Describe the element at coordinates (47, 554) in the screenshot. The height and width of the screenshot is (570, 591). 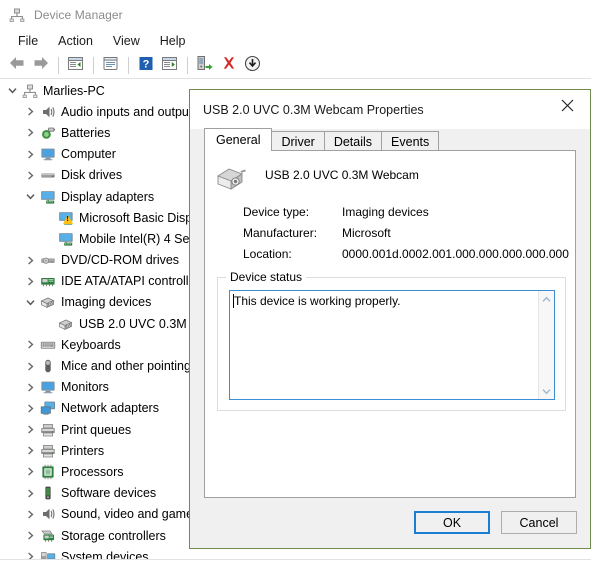
I see `system-device-icon` at that location.